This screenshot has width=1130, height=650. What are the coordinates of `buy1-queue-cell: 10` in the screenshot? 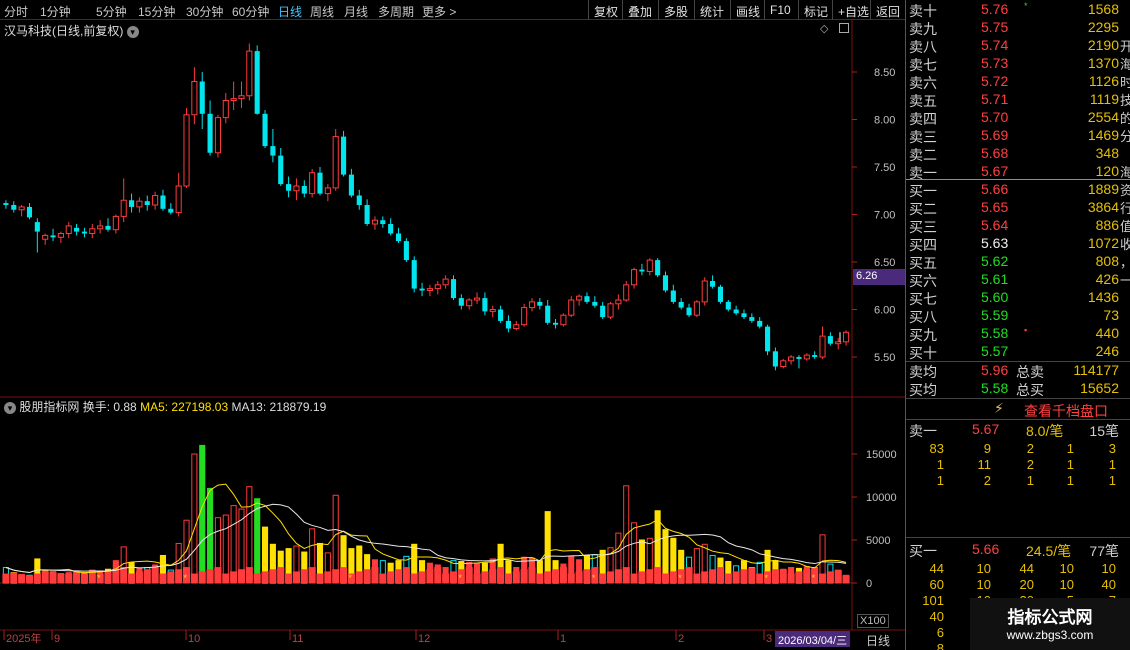 It's located at (983, 568).